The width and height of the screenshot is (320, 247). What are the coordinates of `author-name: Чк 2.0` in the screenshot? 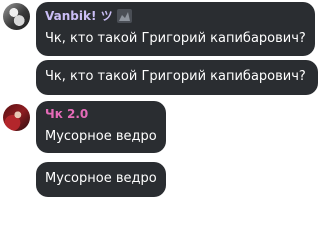 It's located at (66, 114).